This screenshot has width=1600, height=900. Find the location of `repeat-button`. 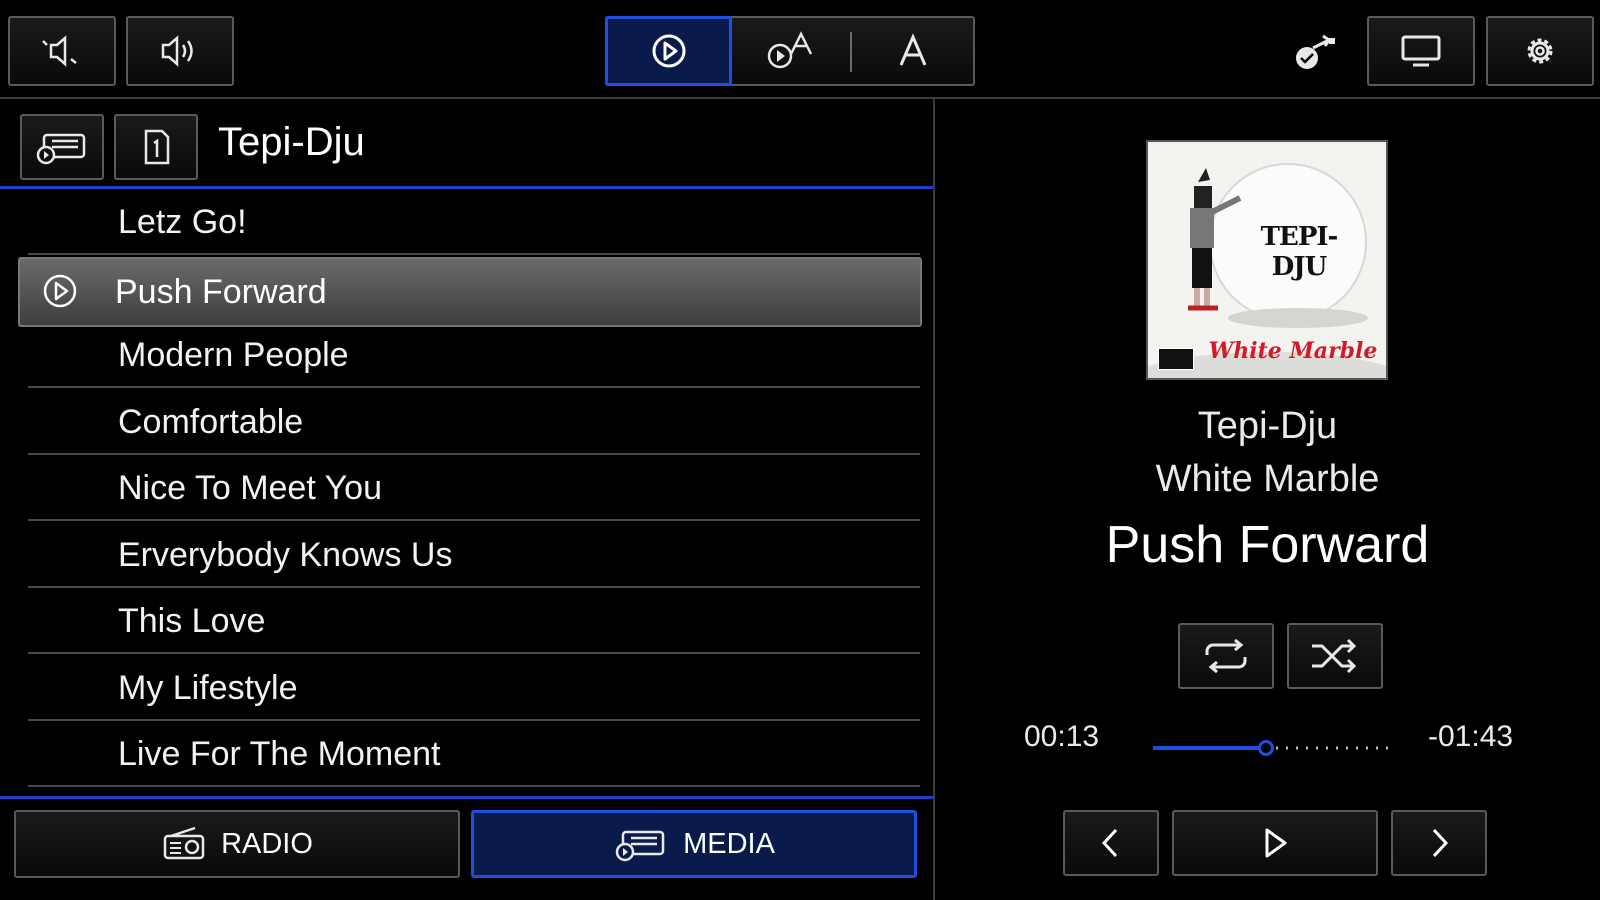

repeat-button is located at coordinates (1226, 656).